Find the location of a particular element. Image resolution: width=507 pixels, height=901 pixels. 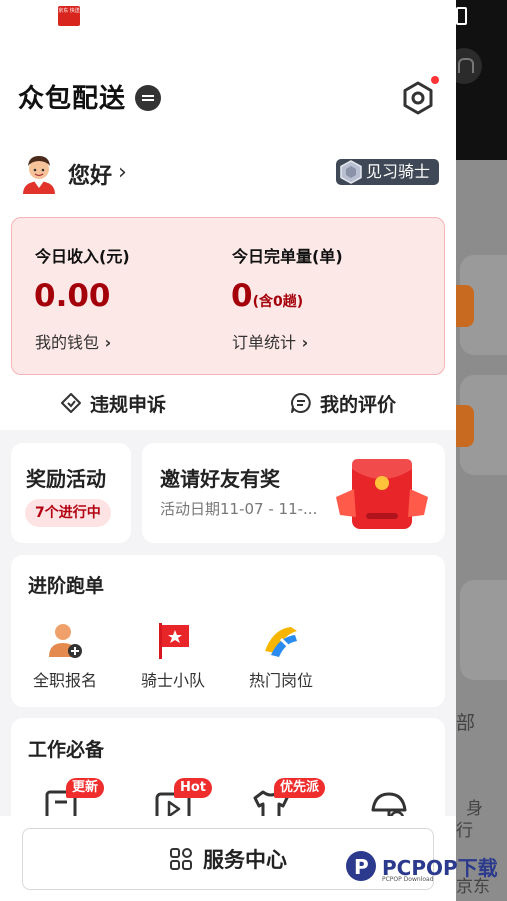

fulltime-signup-label: 全职报名 is located at coordinates (64, 680).